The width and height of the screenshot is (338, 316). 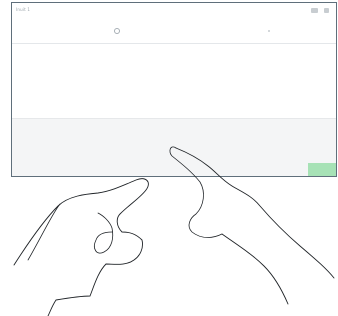 I want to click on search-bar, so click(x=174, y=31).